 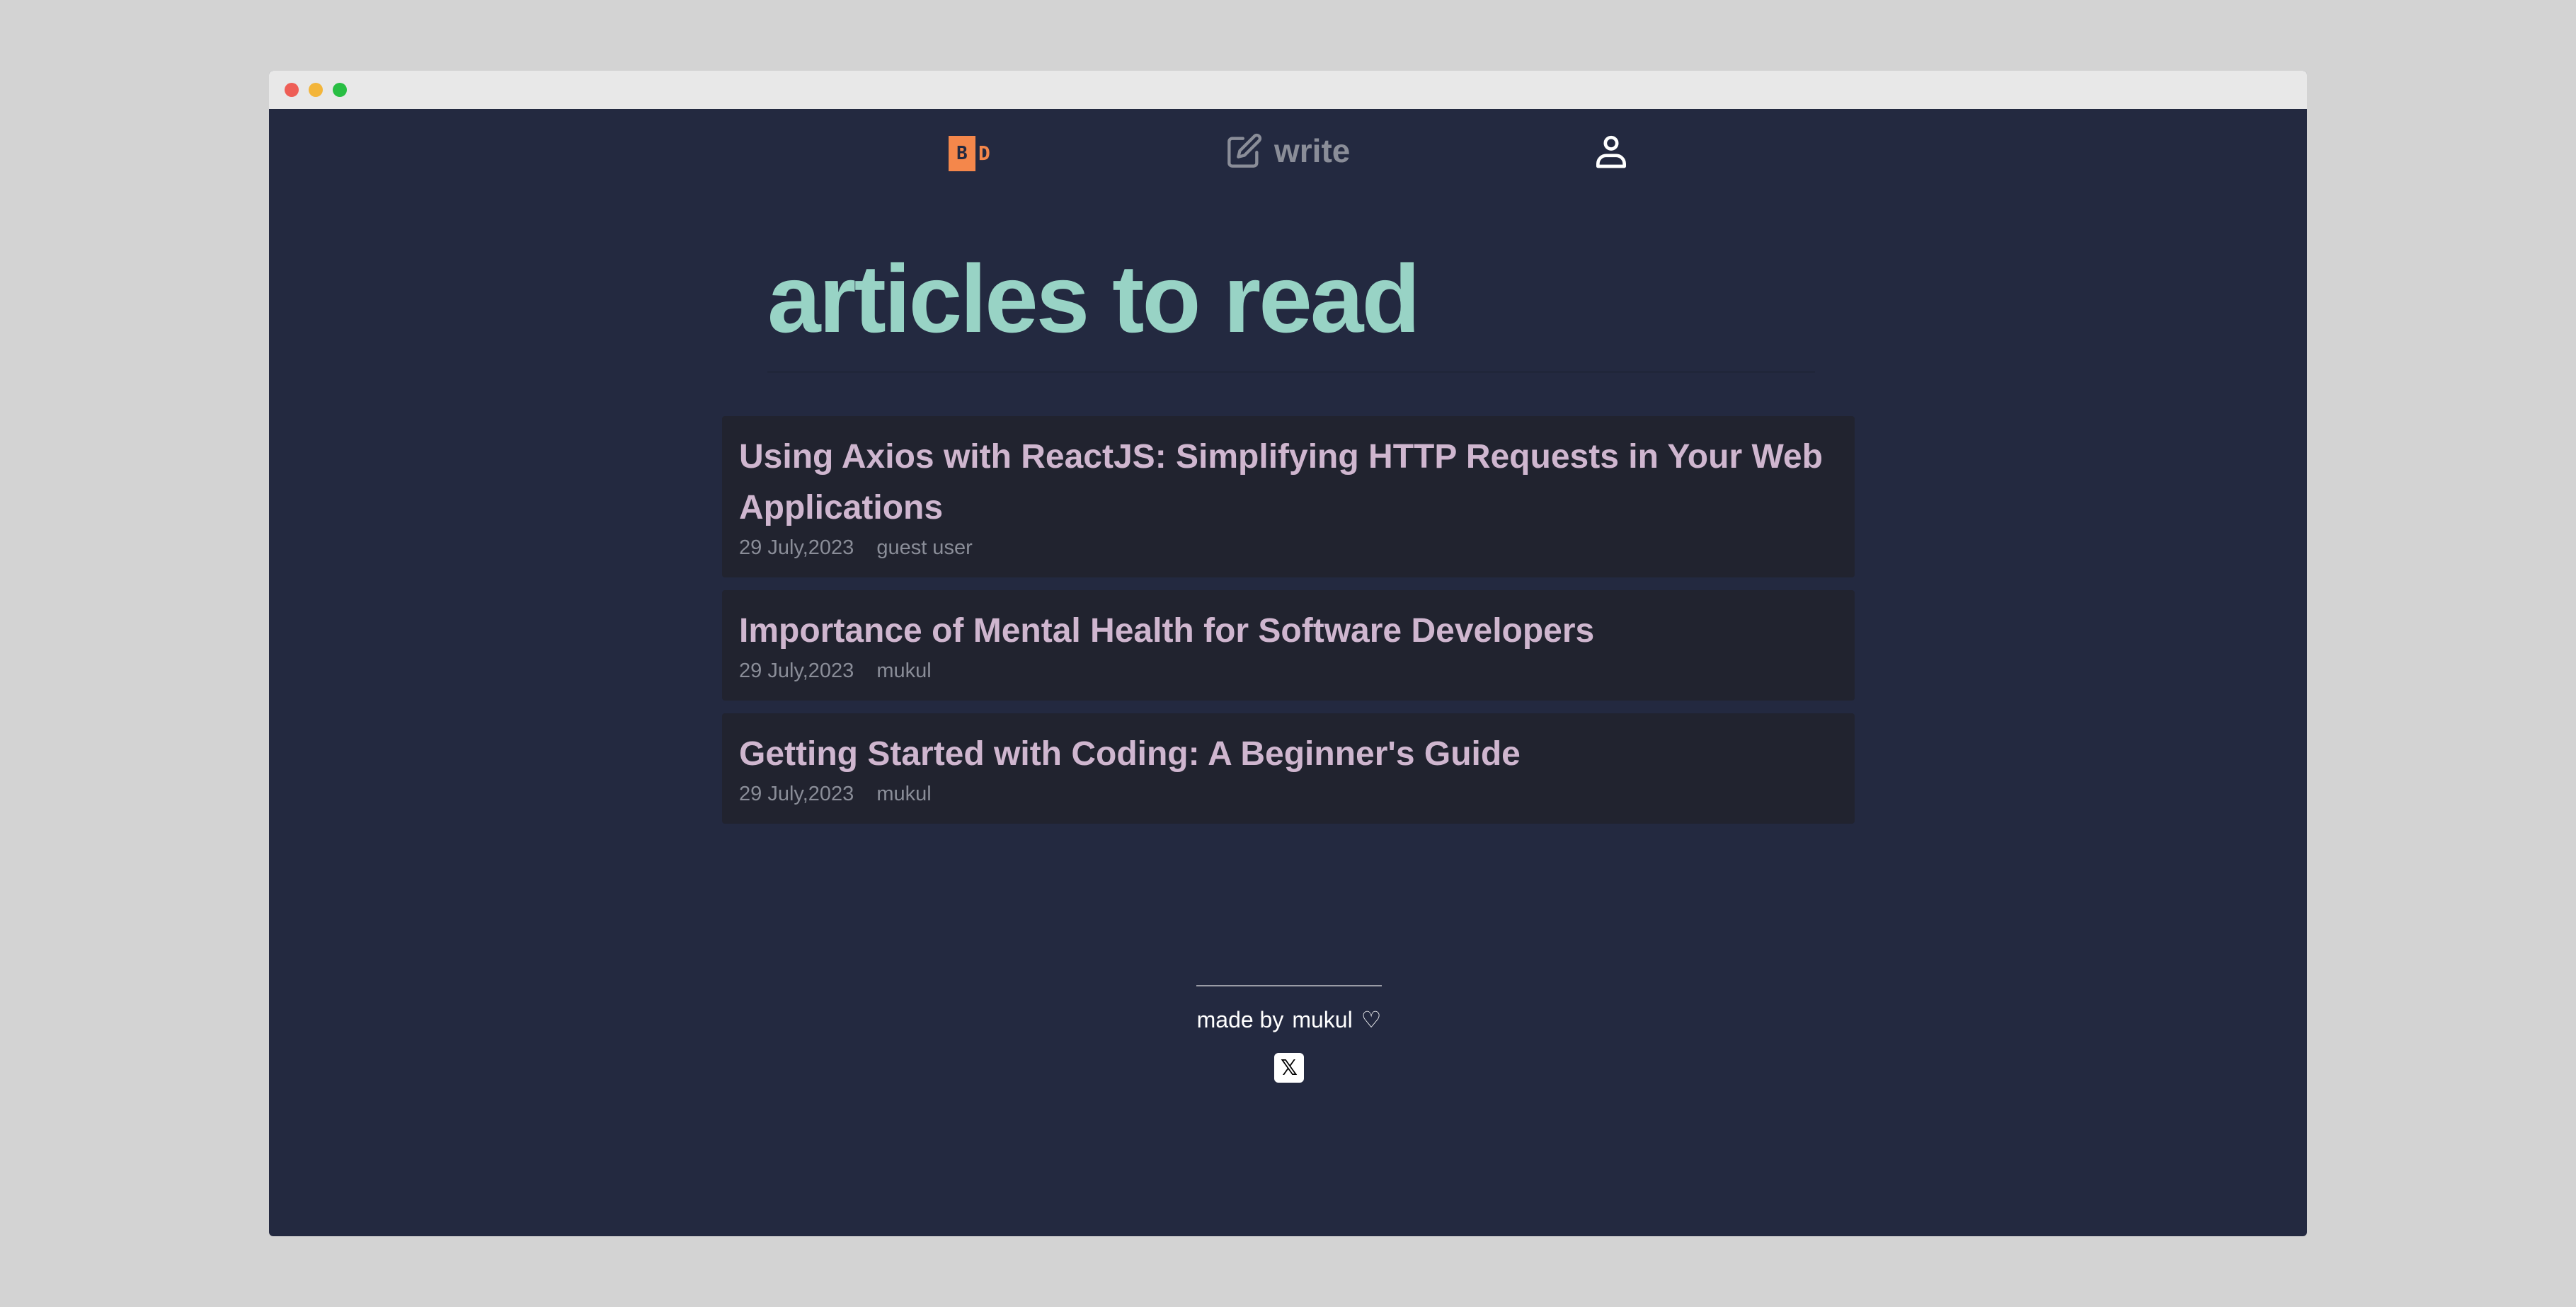 What do you see at coordinates (1240, 1019) in the screenshot?
I see `made-by-label: made by` at bounding box center [1240, 1019].